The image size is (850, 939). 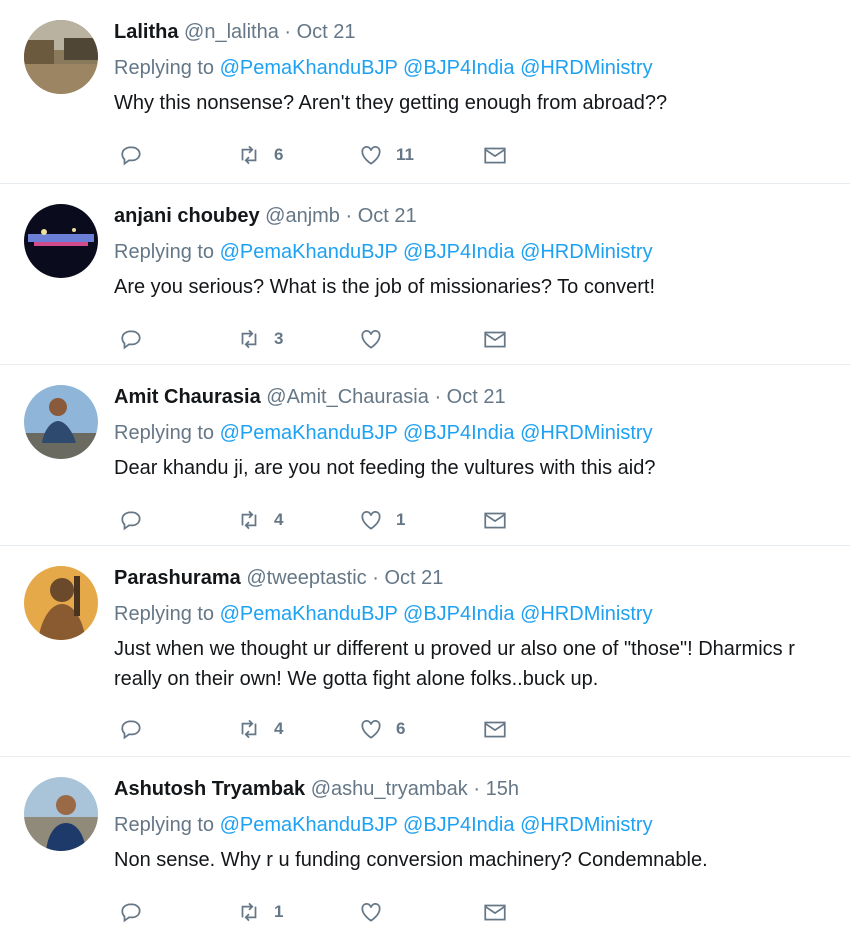 I want to click on like-button: 11, so click(x=386, y=155).